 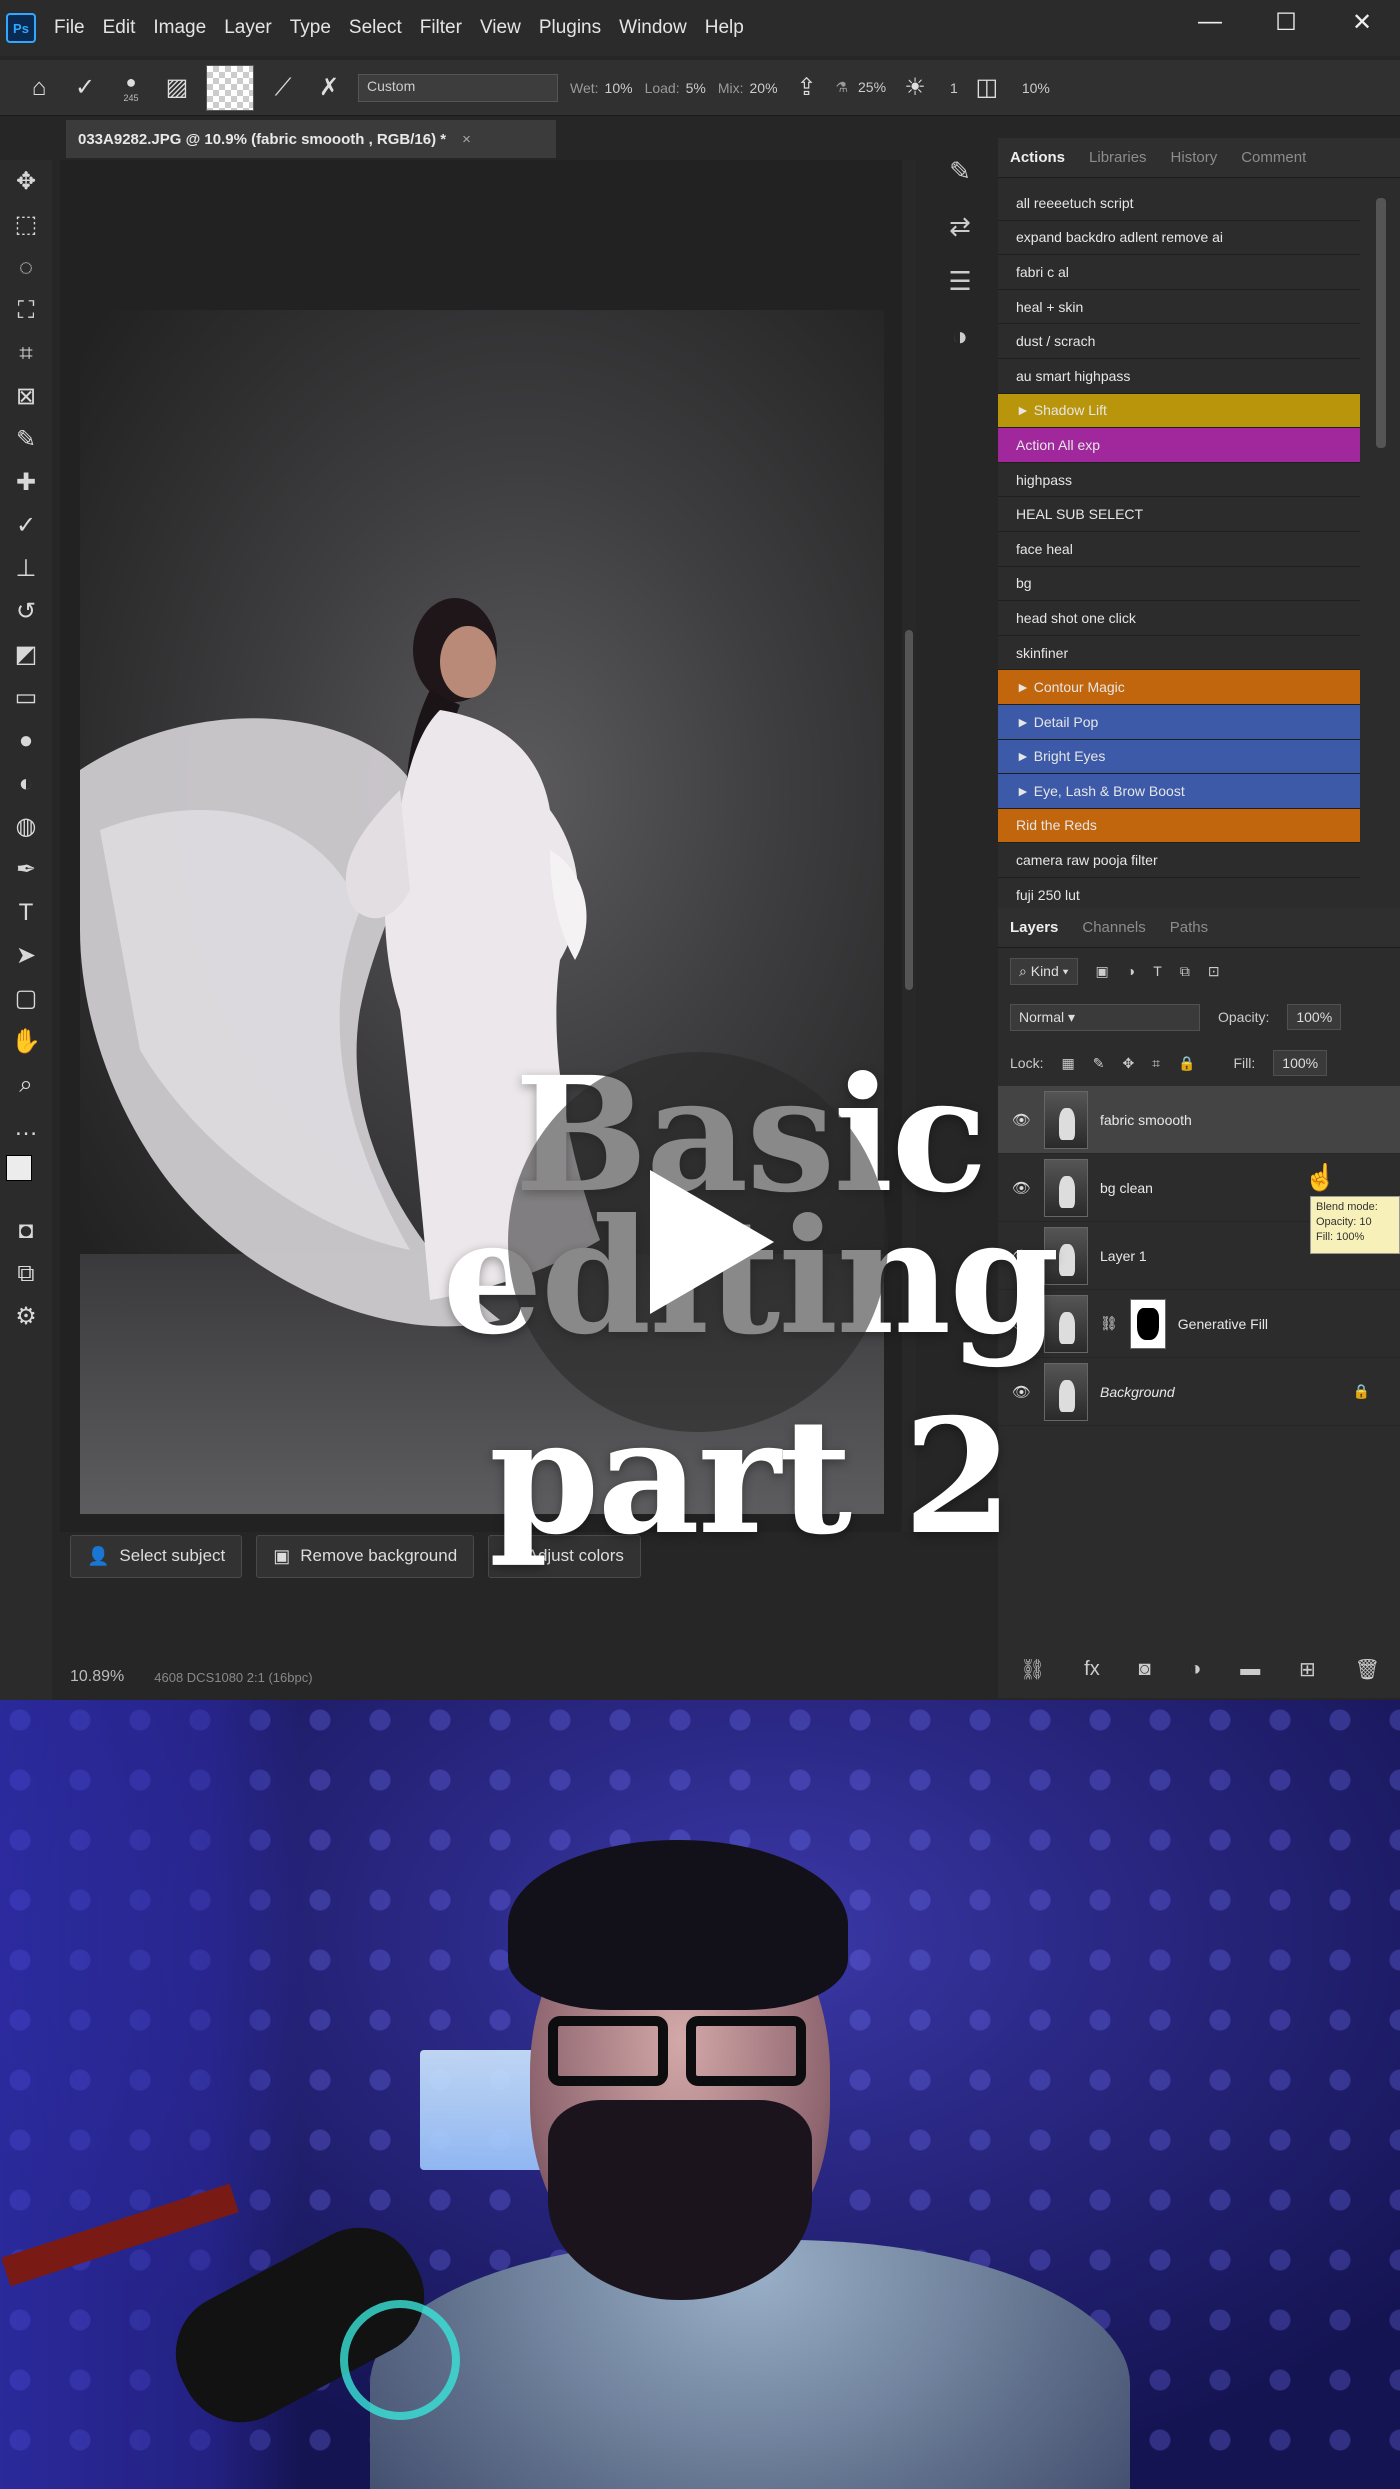 What do you see at coordinates (26, 396) in the screenshot?
I see `frame-tool-icon: ⊠` at bounding box center [26, 396].